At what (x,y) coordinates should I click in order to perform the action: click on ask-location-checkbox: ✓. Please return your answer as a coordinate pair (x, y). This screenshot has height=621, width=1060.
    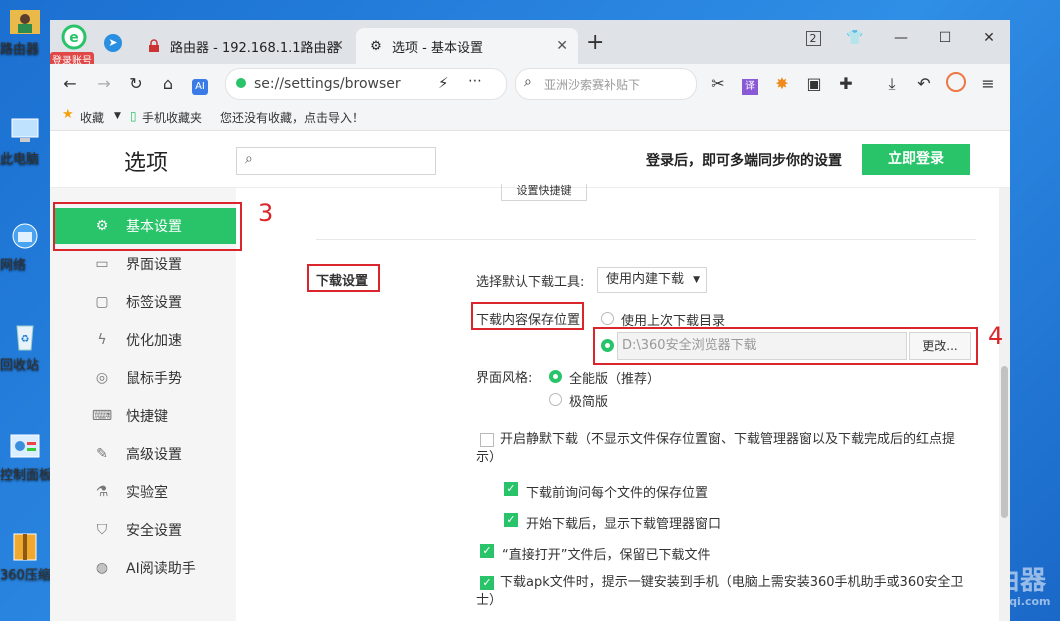
    Looking at the image, I should click on (511, 489).